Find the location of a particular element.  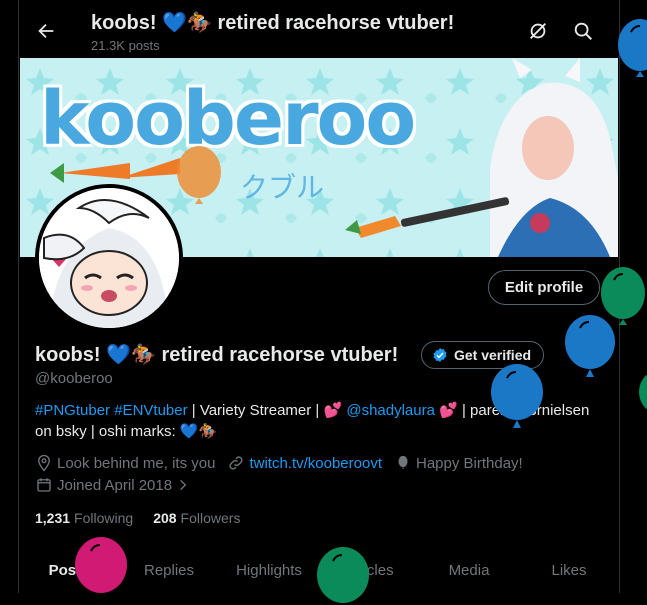

location-text: Look behind me, its you is located at coordinates (136, 463).